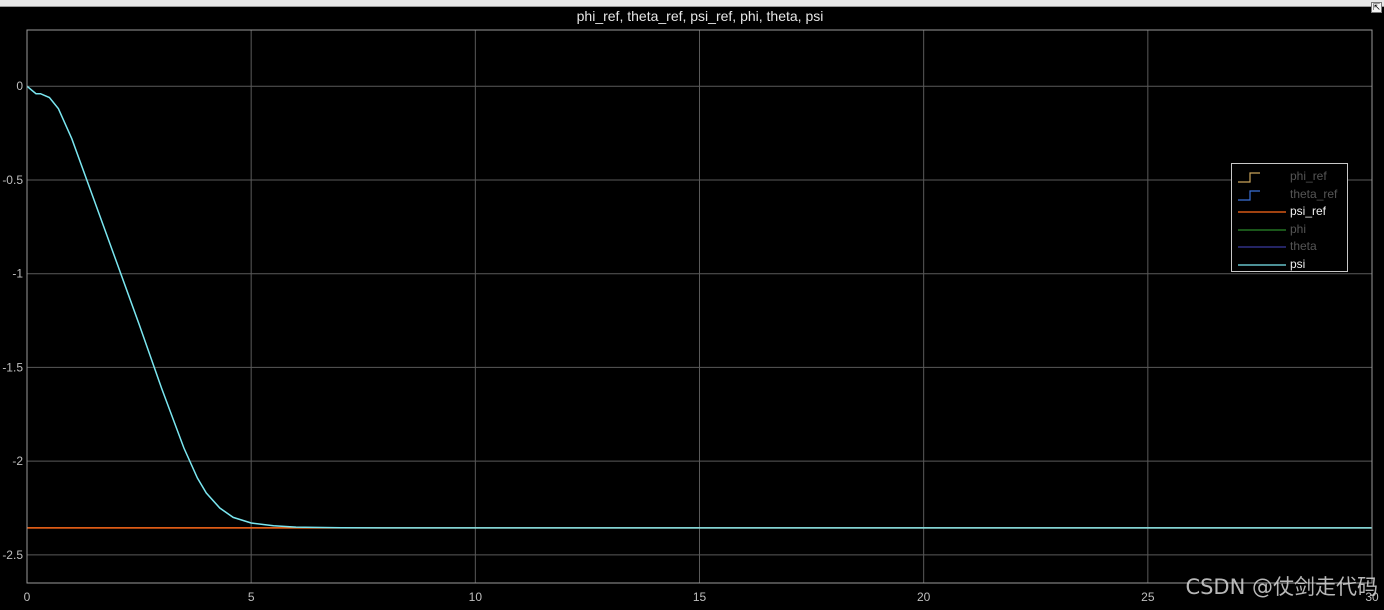 This screenshot has height=610, width=1384. What do you see at coordinates (251, 597) in the screenshot?
I see `x-tick-label: 5` at bounding box center [251, 597].